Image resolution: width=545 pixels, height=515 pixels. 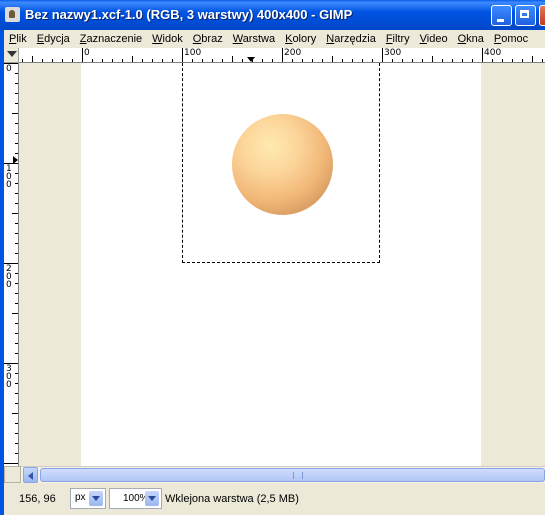 I want to click on unit-value: px, so click(x=80, y=497).